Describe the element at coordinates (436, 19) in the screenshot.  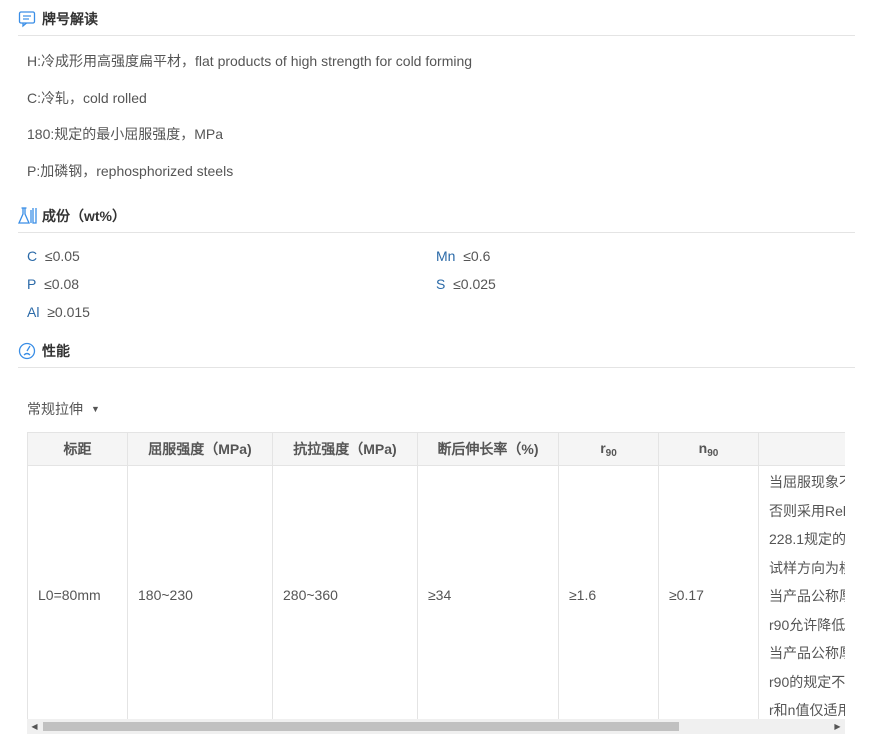
I see `section-header-grade: 牌号解读` at that location.